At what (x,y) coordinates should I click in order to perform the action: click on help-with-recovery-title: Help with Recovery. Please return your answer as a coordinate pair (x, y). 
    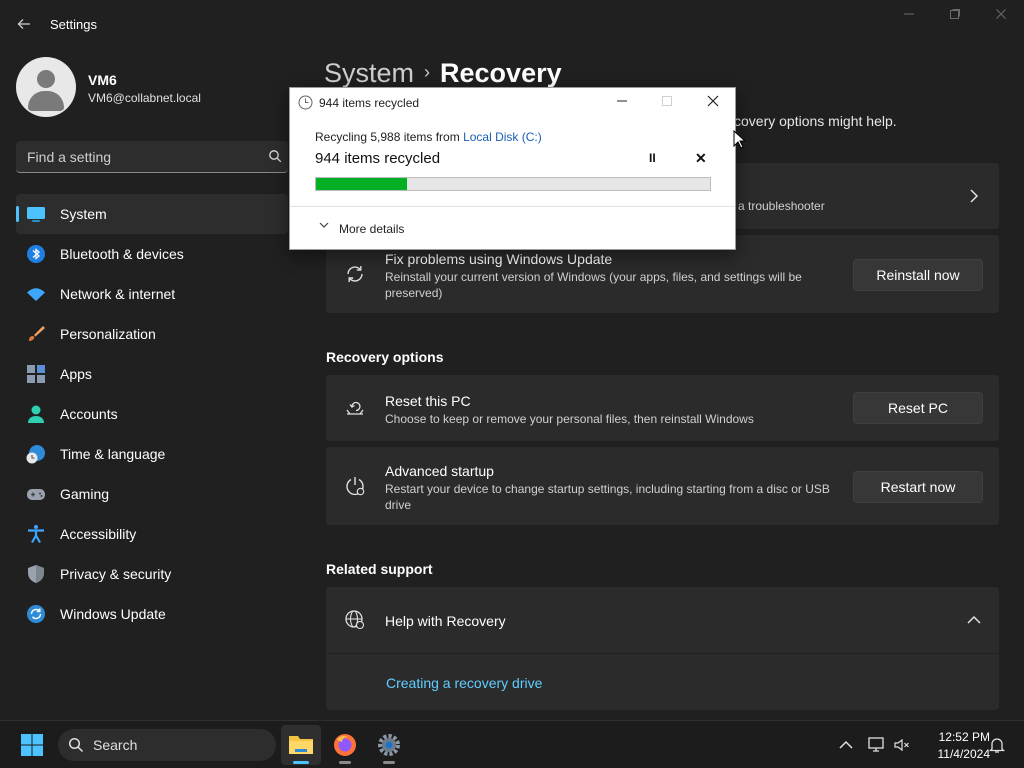
    Looking at the image, I should click on (445, 621).